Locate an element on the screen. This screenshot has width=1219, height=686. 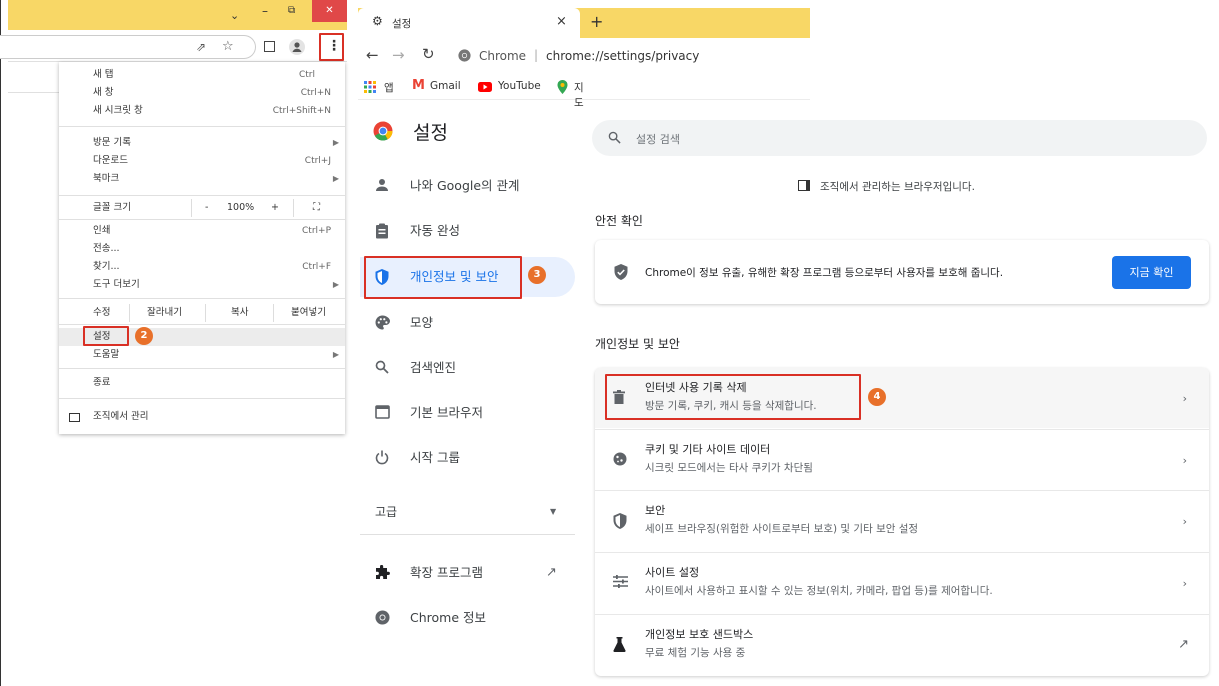
back-arrow-icon: ← is located at coordinates (372, 55).